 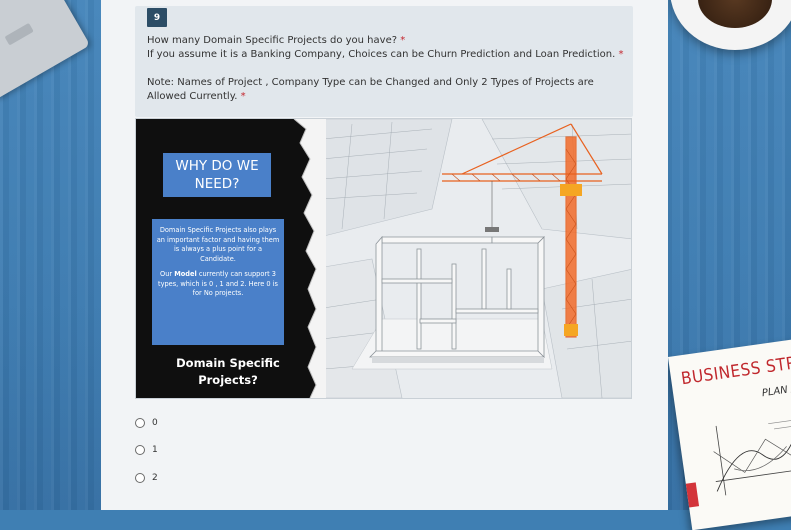 What do you see at coordinates (157, 17) in the screenshot?
I see `question-number-badge: 9` at bounding box center [157, 17].